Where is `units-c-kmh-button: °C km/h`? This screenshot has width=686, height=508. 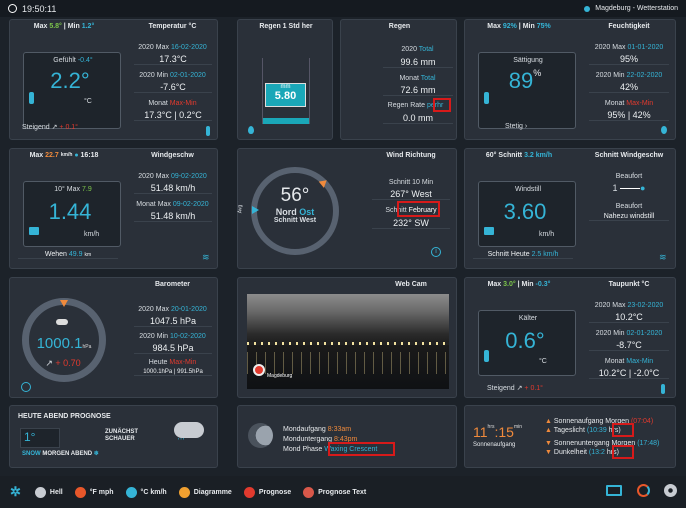
units-c-kmh-button: °C km/h is located at coordinates (146, 492).